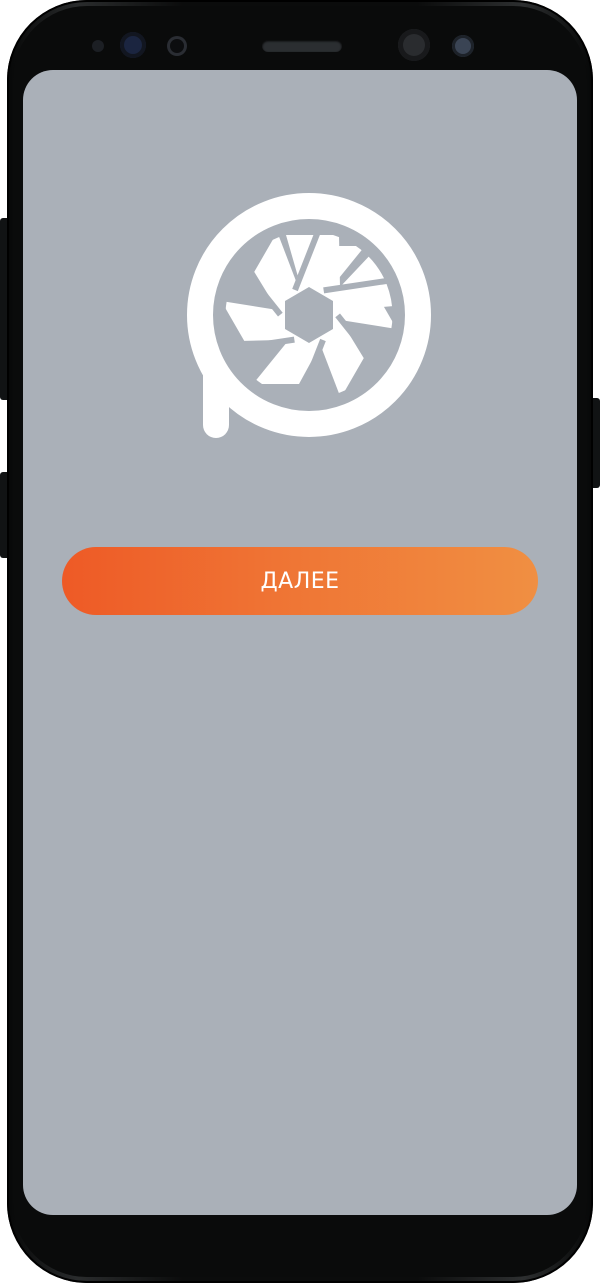  I want to click on camera-aperture-logo-icon, so click(309, 315).